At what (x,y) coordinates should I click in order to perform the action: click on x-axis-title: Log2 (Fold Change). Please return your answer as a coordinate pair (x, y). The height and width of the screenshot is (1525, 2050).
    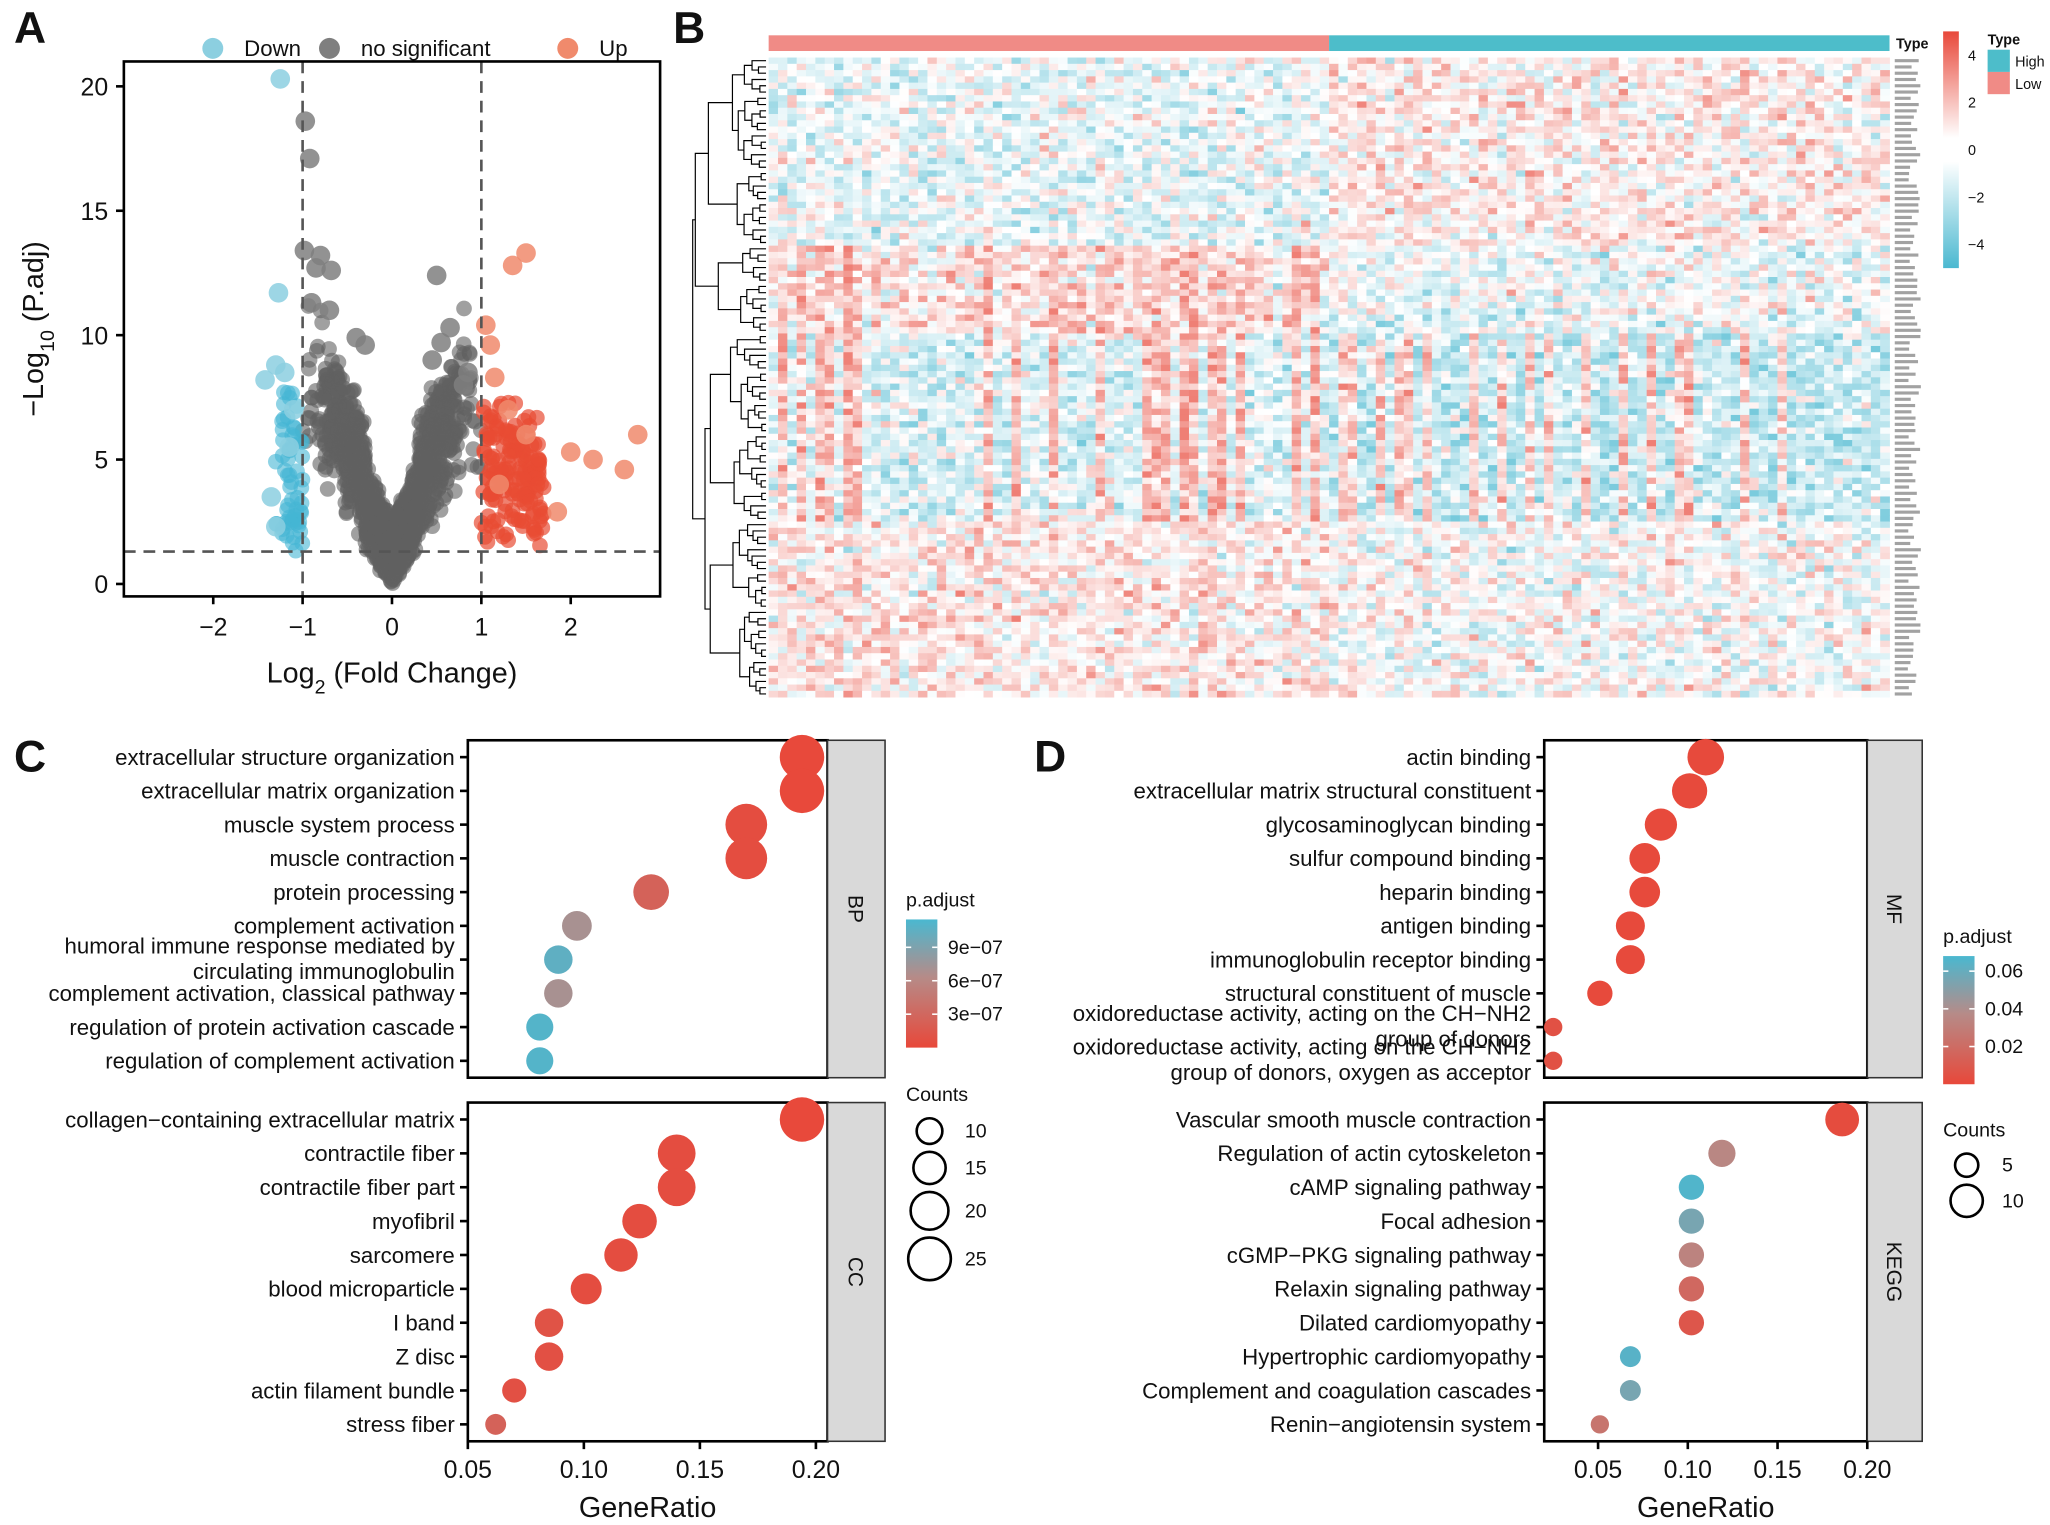
    Looking at the image, I should click on (392, 678).